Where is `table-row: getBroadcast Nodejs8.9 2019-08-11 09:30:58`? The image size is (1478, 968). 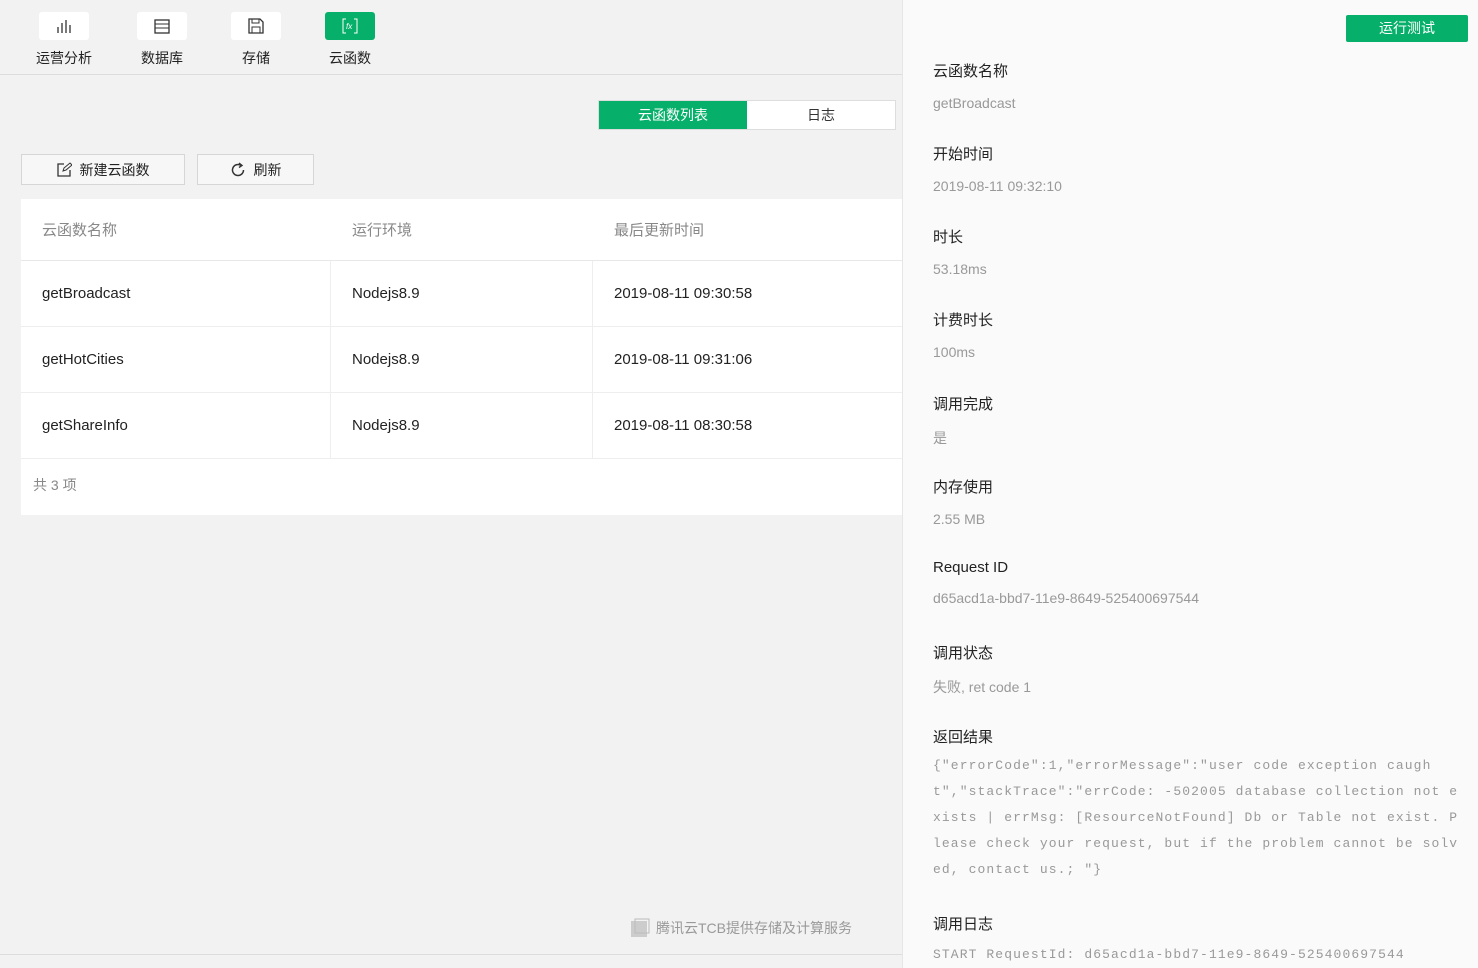
table-row: getBroadcast Nodejs8.9 2019-08-11 09:30:58 is located at coordinates (461, 294).